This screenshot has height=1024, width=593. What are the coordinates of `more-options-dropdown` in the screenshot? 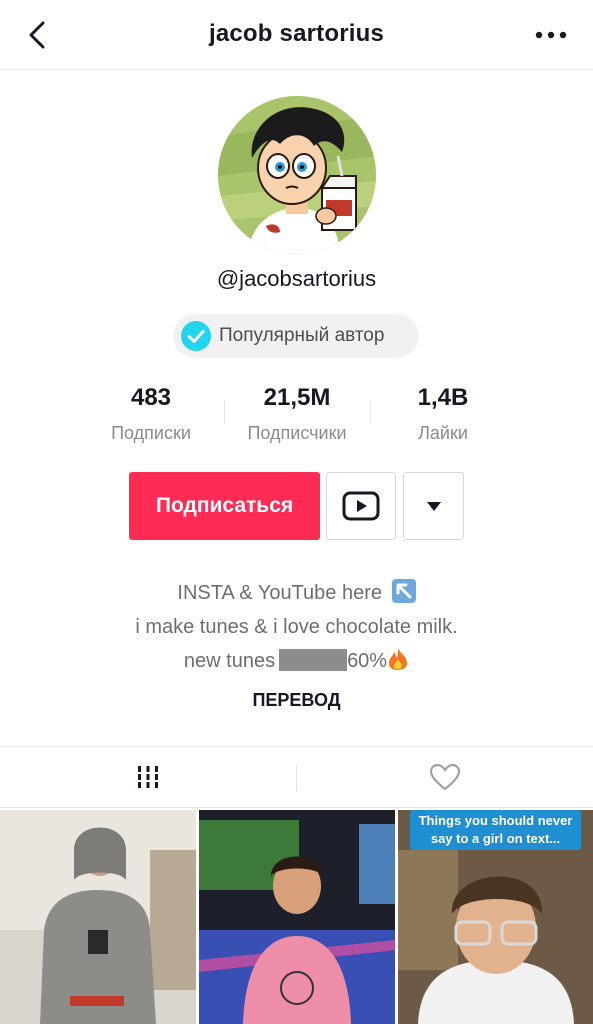 It's located at (433, 506).